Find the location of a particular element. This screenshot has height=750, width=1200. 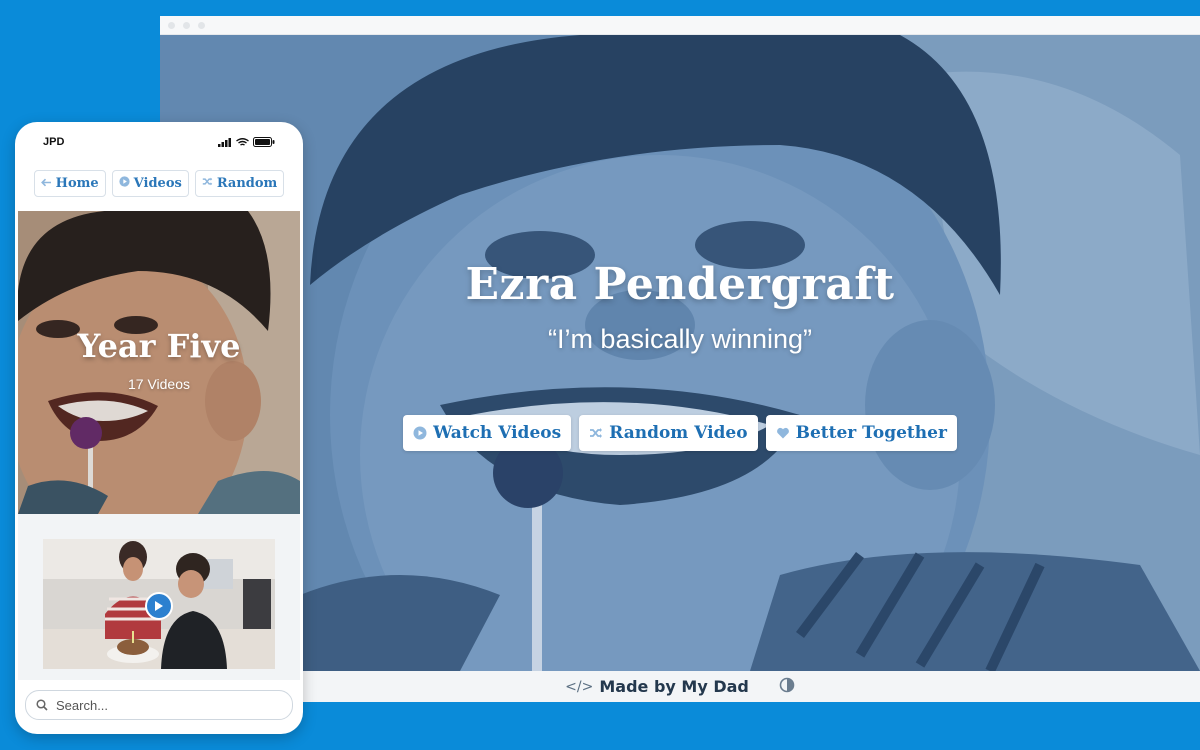

signal-icon is located at coordinates (224, 142).